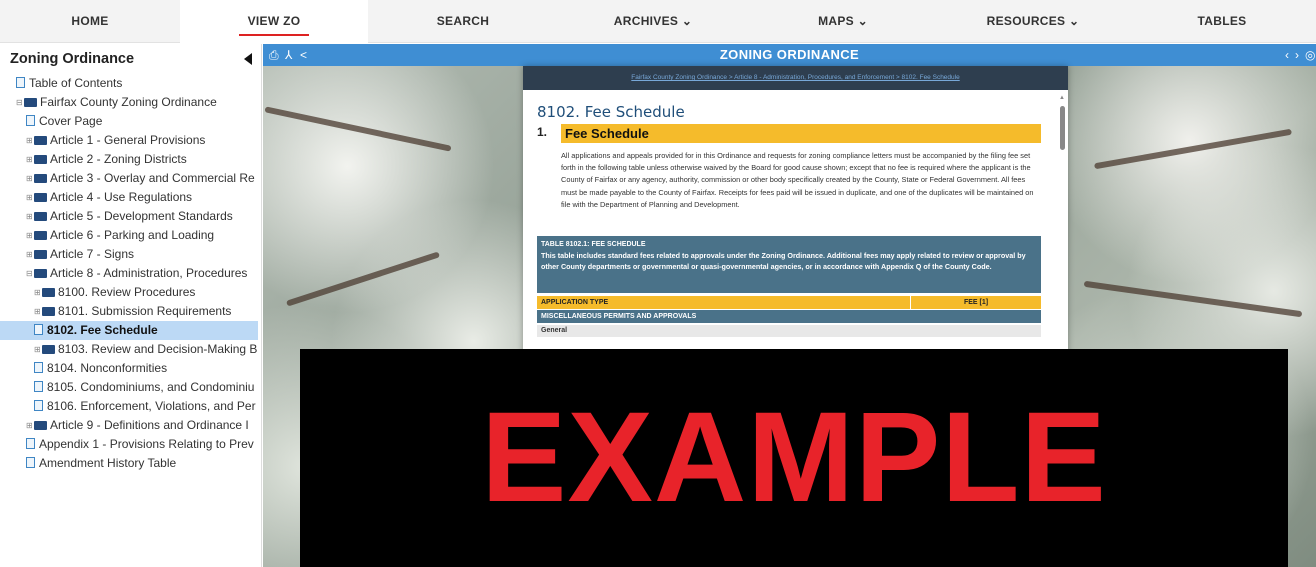 Image resolution: width=1316 pixels, height=567 pixels. I want to click on nav-view-zo-label: VIEW ZO, so click(274, 21).